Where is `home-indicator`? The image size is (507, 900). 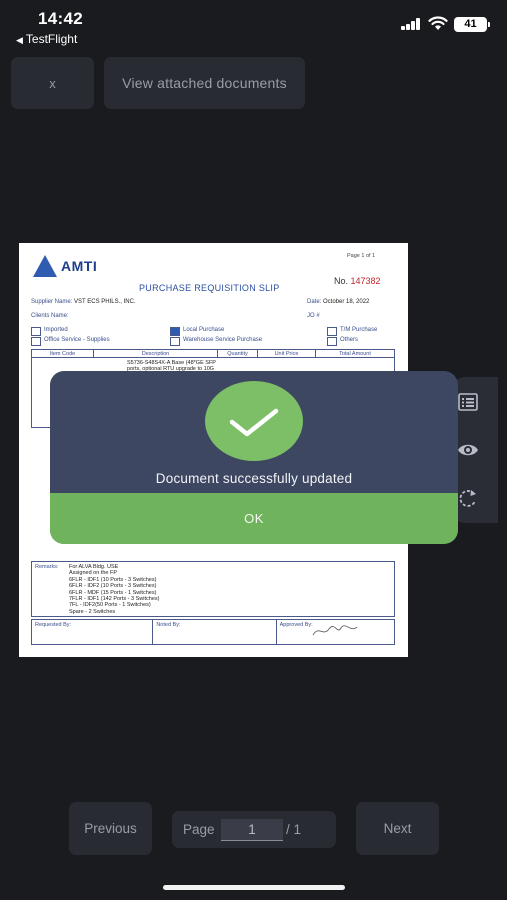
home-indicator is located at coordinates (254, 887).